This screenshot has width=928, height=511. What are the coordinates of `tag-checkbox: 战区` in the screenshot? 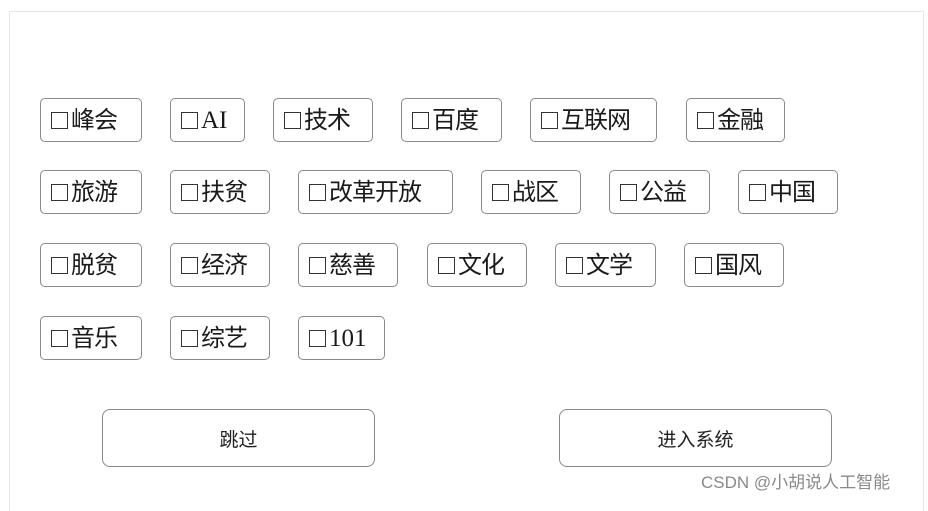 It's located at (531, 192).